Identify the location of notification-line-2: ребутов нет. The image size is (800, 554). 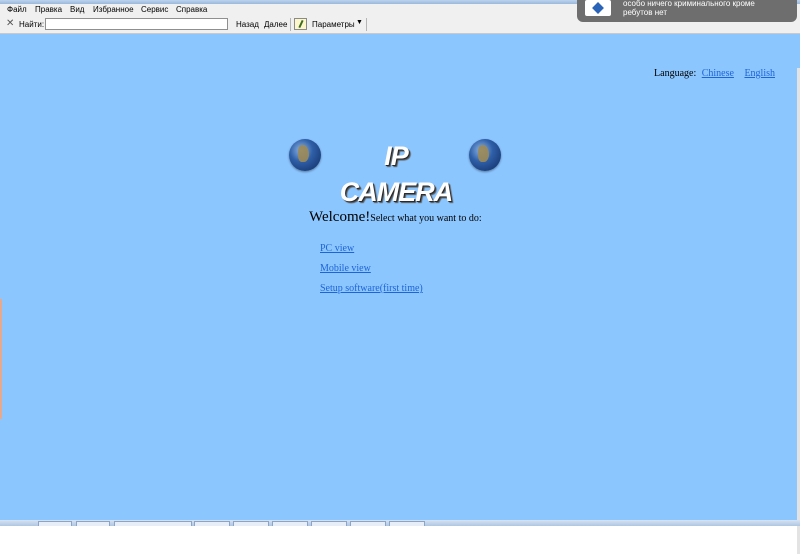
(645, 12).